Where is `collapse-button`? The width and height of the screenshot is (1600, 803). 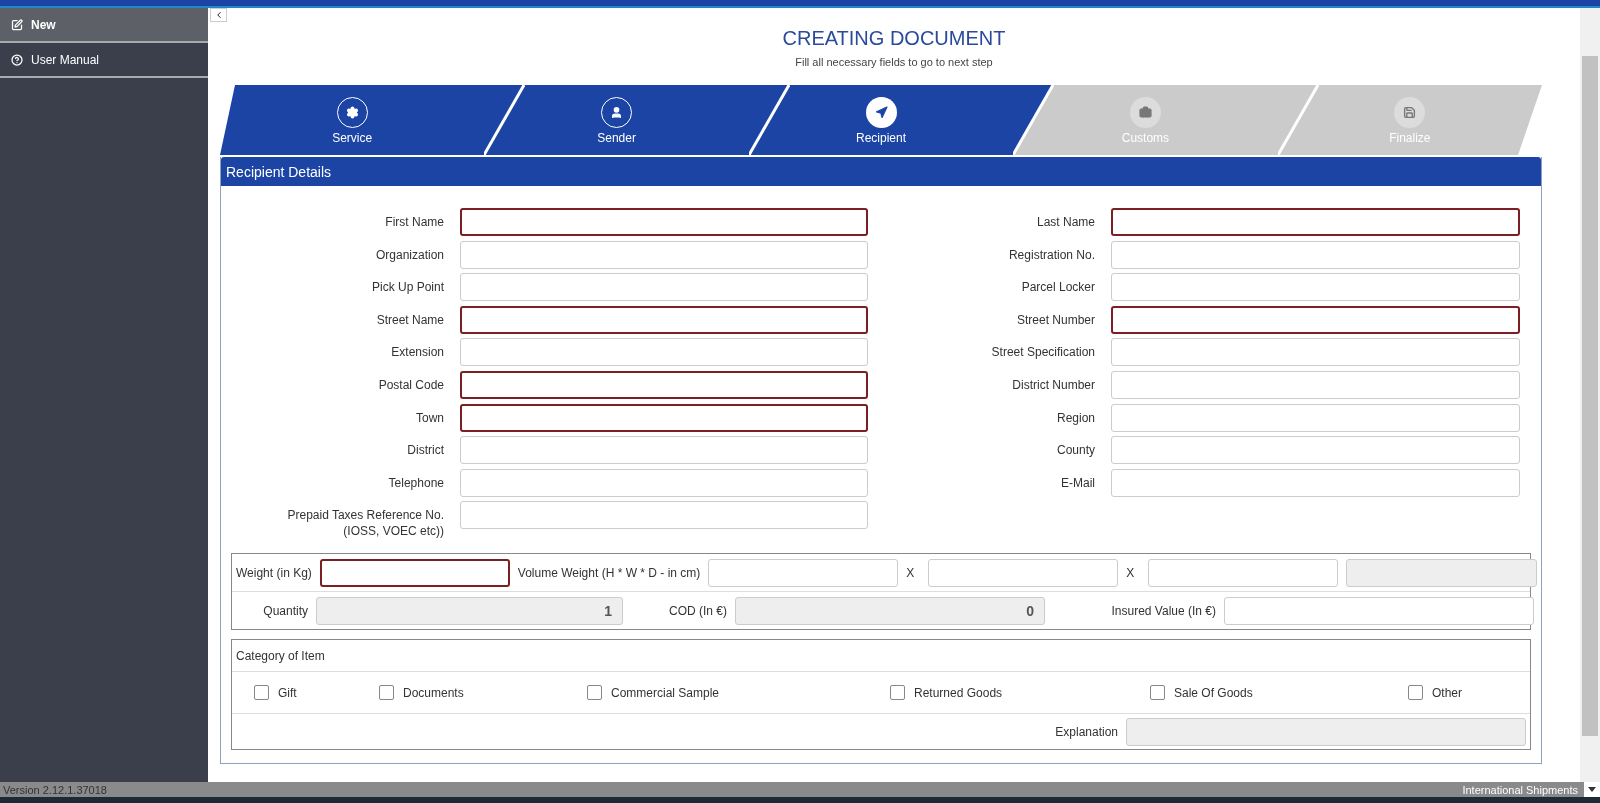 collapse-button is located at coordinates (218, 15).